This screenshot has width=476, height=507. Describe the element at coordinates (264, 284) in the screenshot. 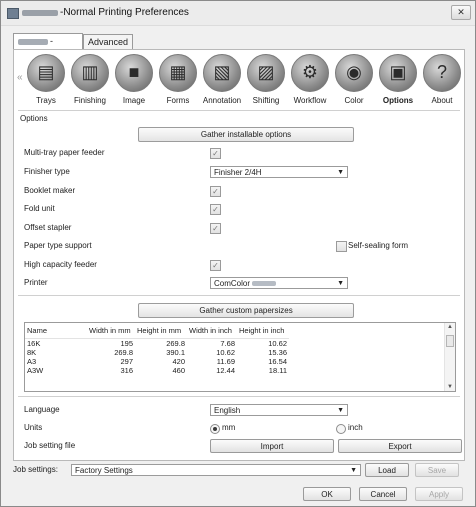

I see `redacted-printer-model` at that location.